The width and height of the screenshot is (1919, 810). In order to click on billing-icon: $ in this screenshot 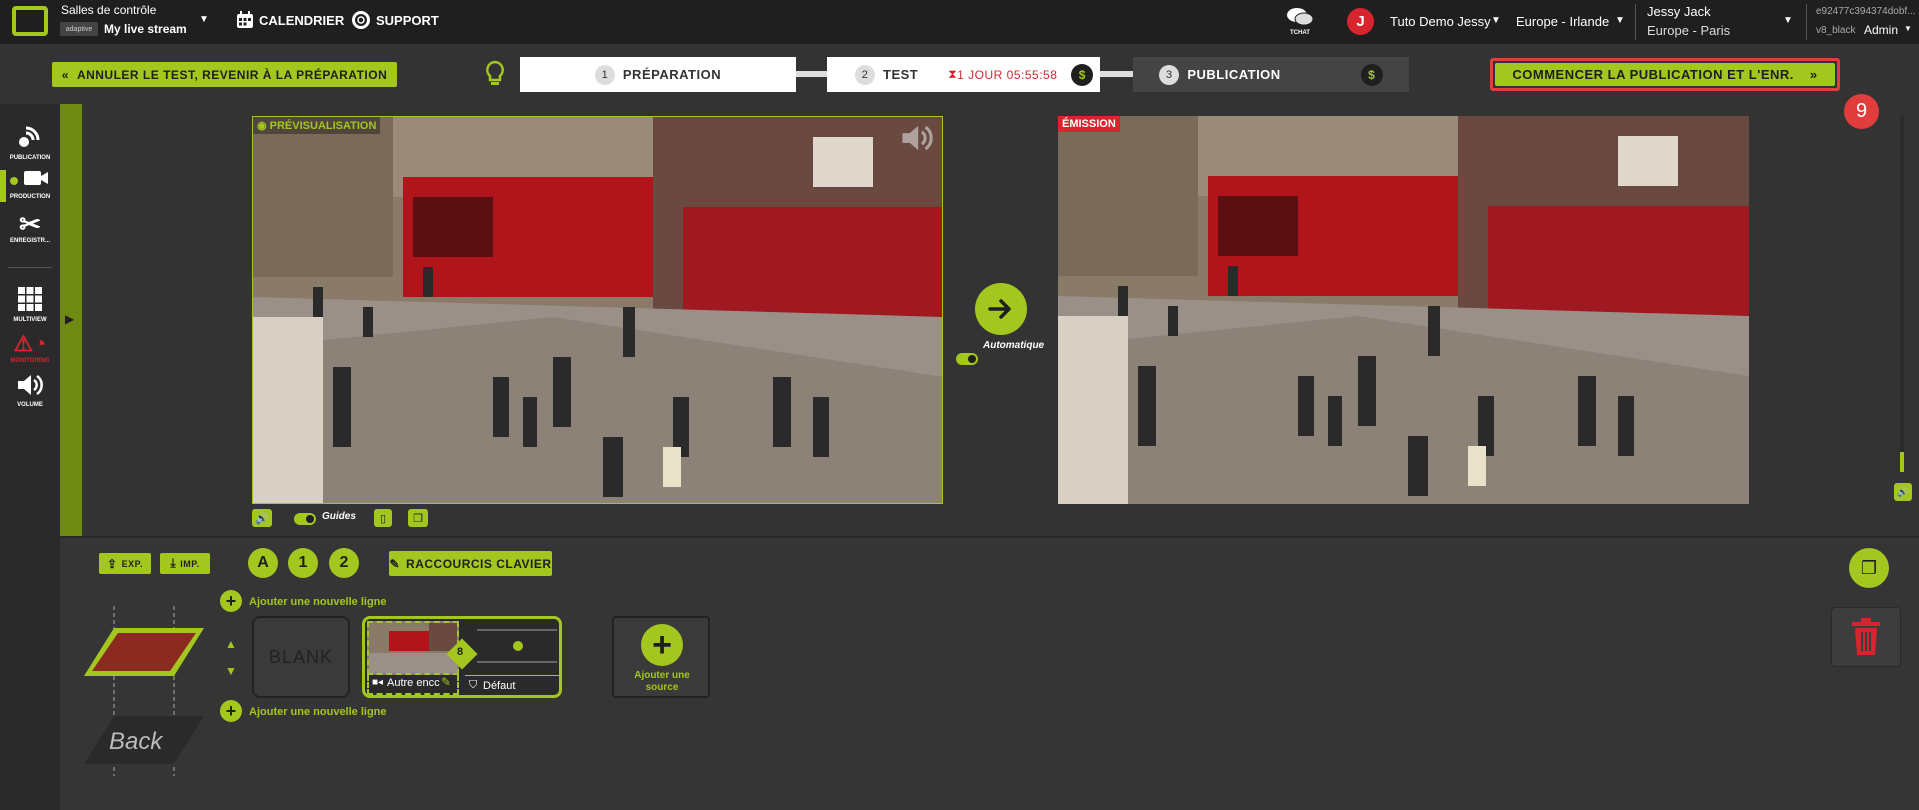, I will do `click(1371, 74)`.